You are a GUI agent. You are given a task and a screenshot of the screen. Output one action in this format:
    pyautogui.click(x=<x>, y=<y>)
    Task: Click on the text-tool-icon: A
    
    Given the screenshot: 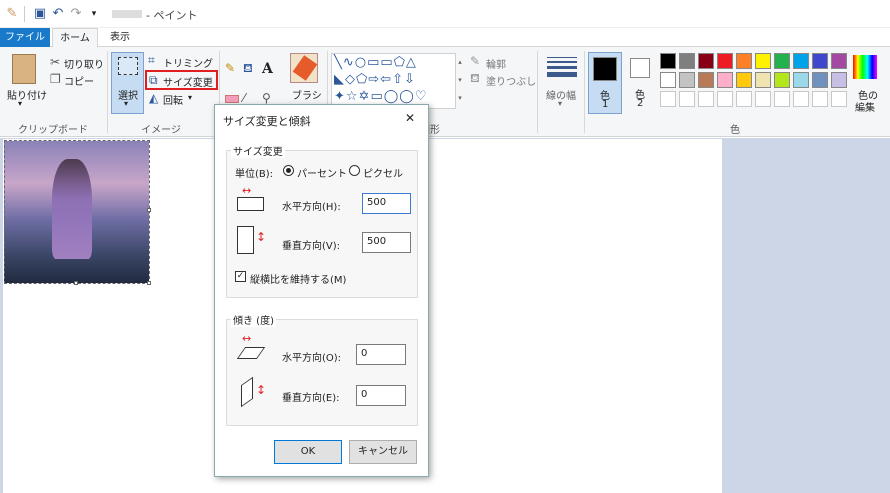 What is the action you would take?
    pyautogui.click(x=267, y=69)
    